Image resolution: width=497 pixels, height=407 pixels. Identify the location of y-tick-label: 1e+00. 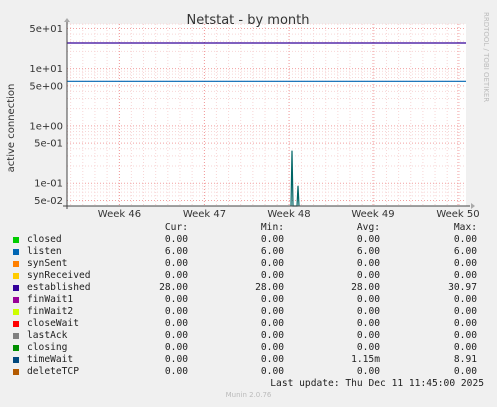
(46, 126).